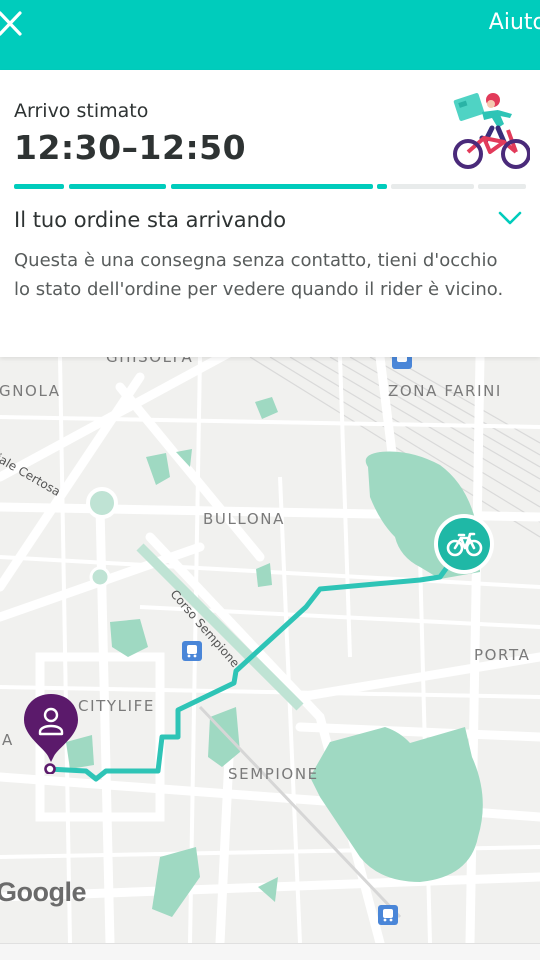 Image resolution: width=540 pixels, height=960 pixels. What do you see at coordinates (502, 655) in the screenshot?
I see `area-label-porta: PORTA` at bounding box center [502, 655].